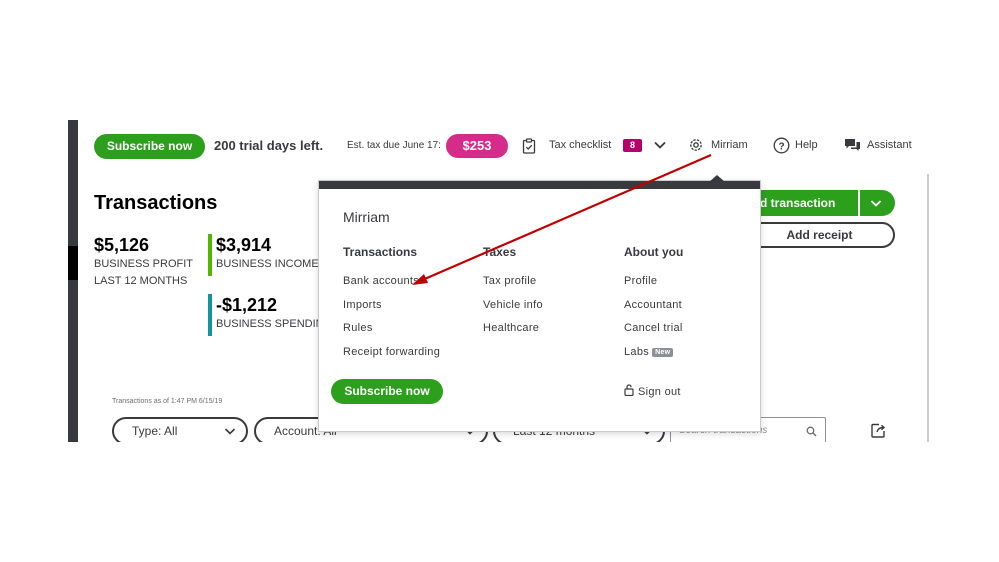  Describe the element at coordinates (539, 185) in the screenshot. I see `menu-top-border` at that location.